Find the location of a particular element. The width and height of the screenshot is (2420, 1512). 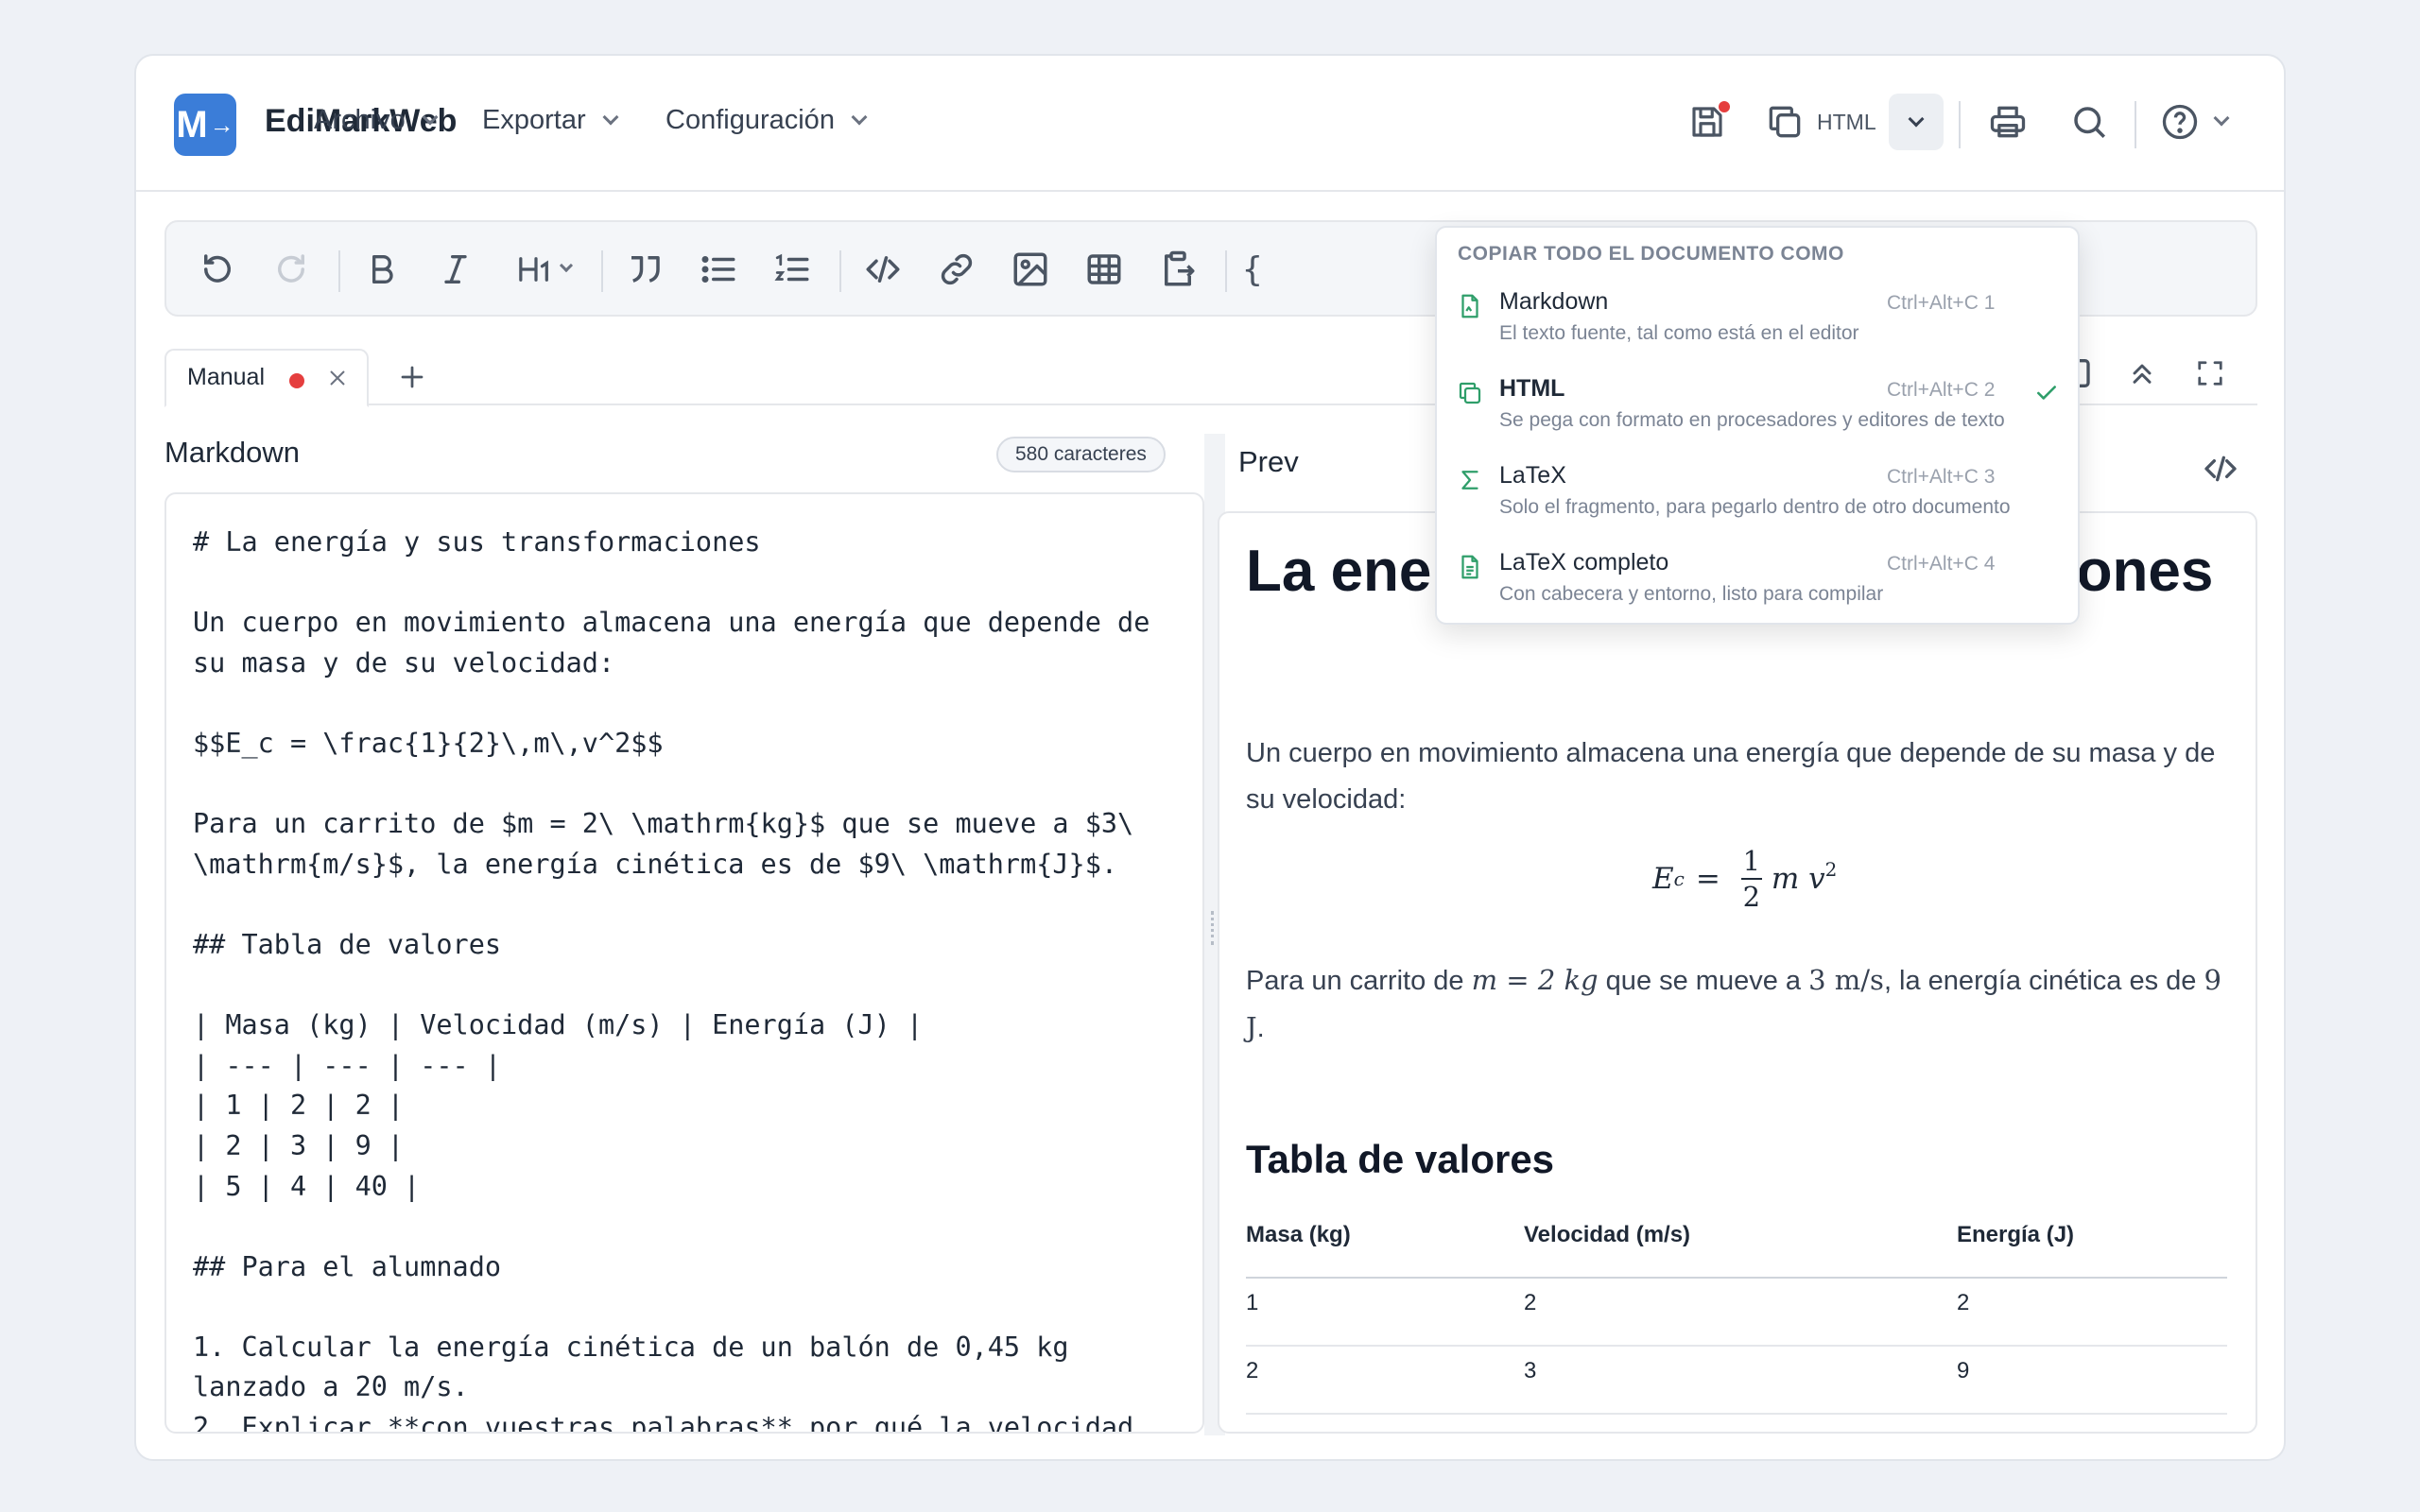

fraction-denominator: 2 is located at coordinates (1751, 897).